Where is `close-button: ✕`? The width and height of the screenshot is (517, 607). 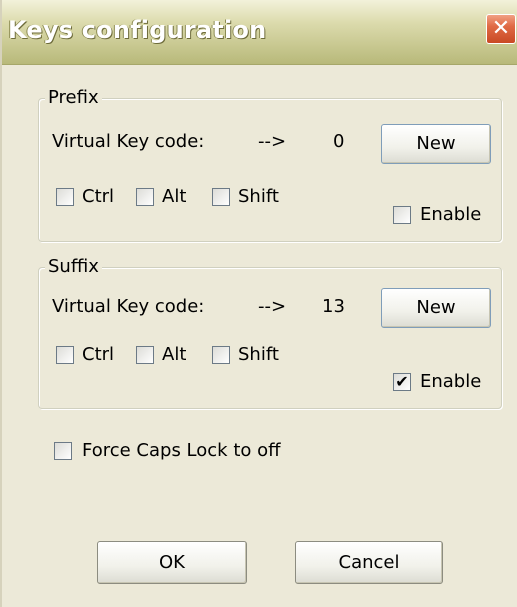 close-button: ✕ is located at coordinates (501, 29).